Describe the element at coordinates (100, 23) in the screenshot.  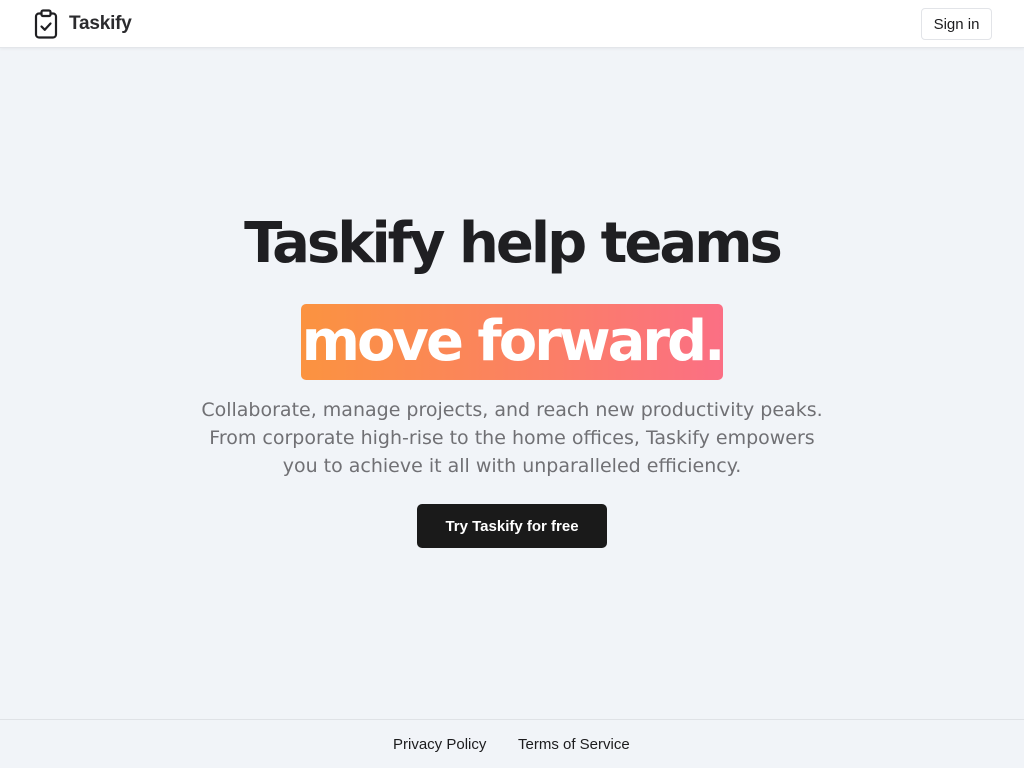
I see `brand-name: Taskify` at that location.